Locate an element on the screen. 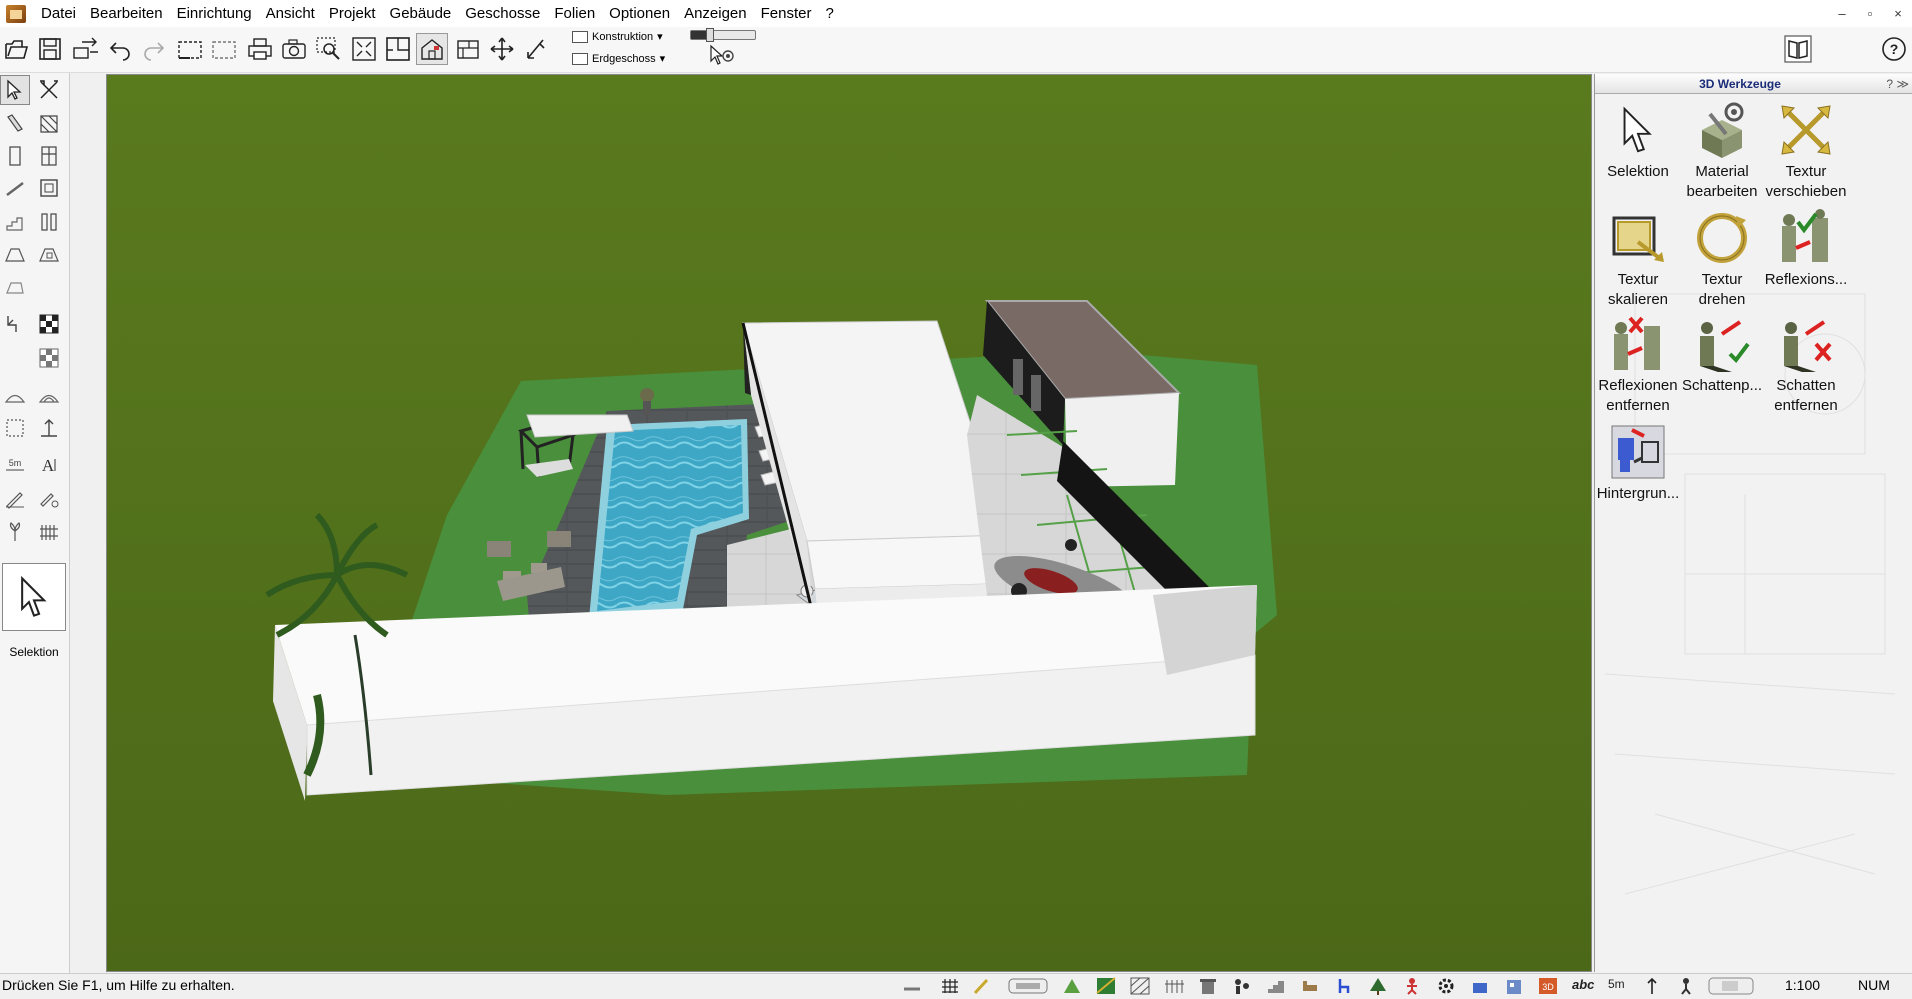  status-line-icon is located at coordinates (912, 986).